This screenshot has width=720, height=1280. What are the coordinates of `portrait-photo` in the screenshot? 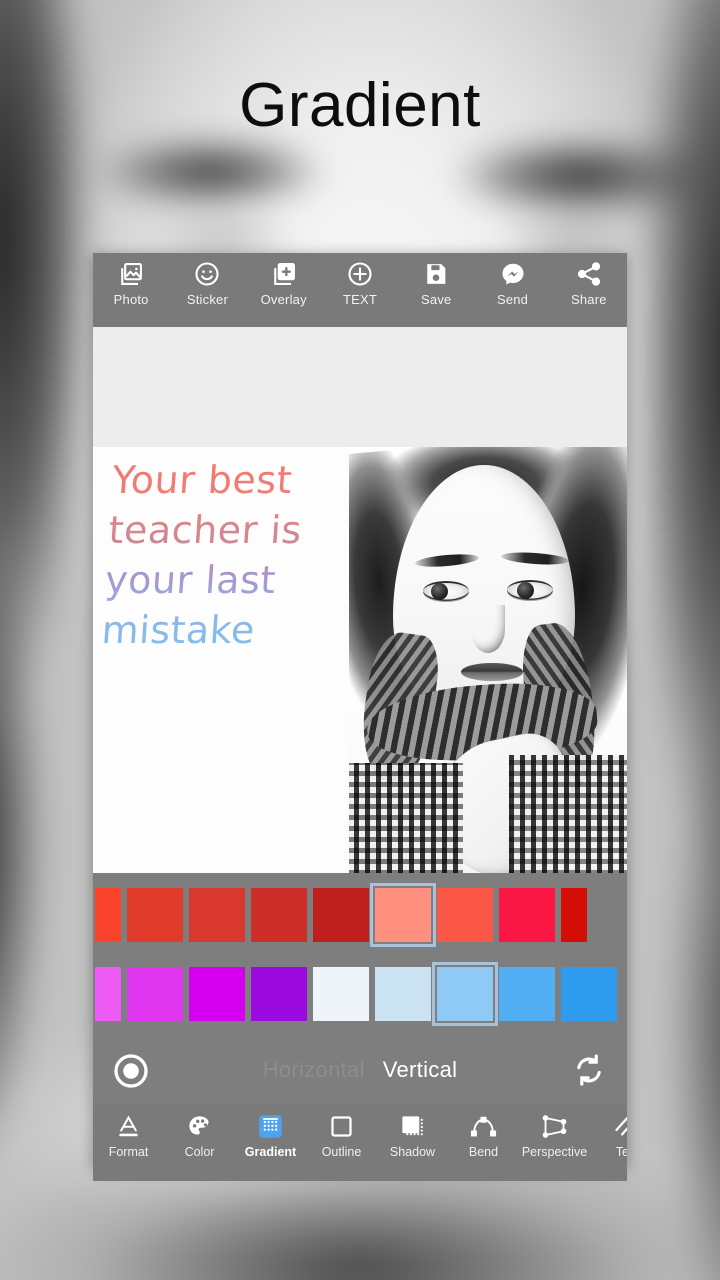 It's located at (488, 660).